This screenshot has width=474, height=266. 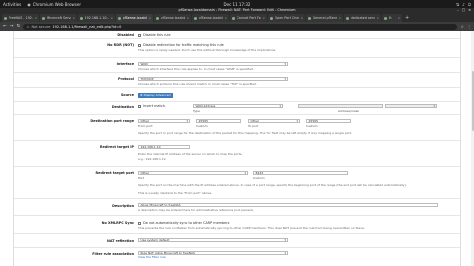 I want to click on redirect-port-select: Other, so click(x=193, y=173).